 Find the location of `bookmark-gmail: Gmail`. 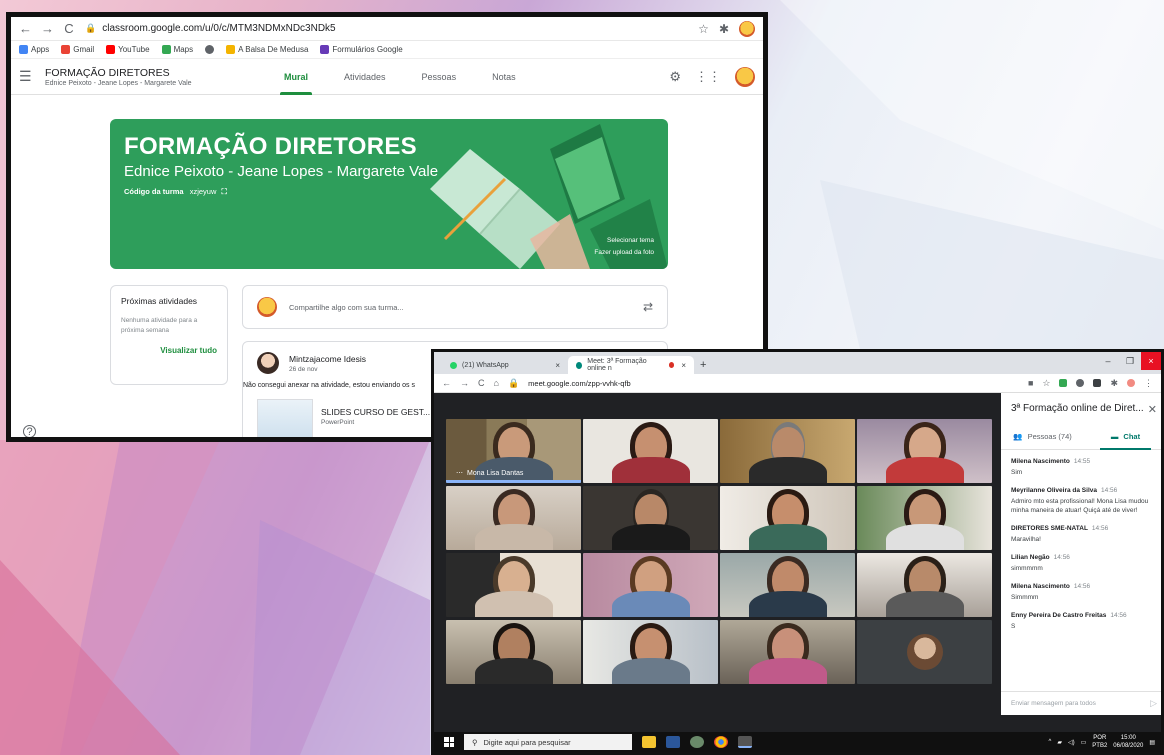

bookmark-gmail: Gmail is located at coordinates (77, 49).